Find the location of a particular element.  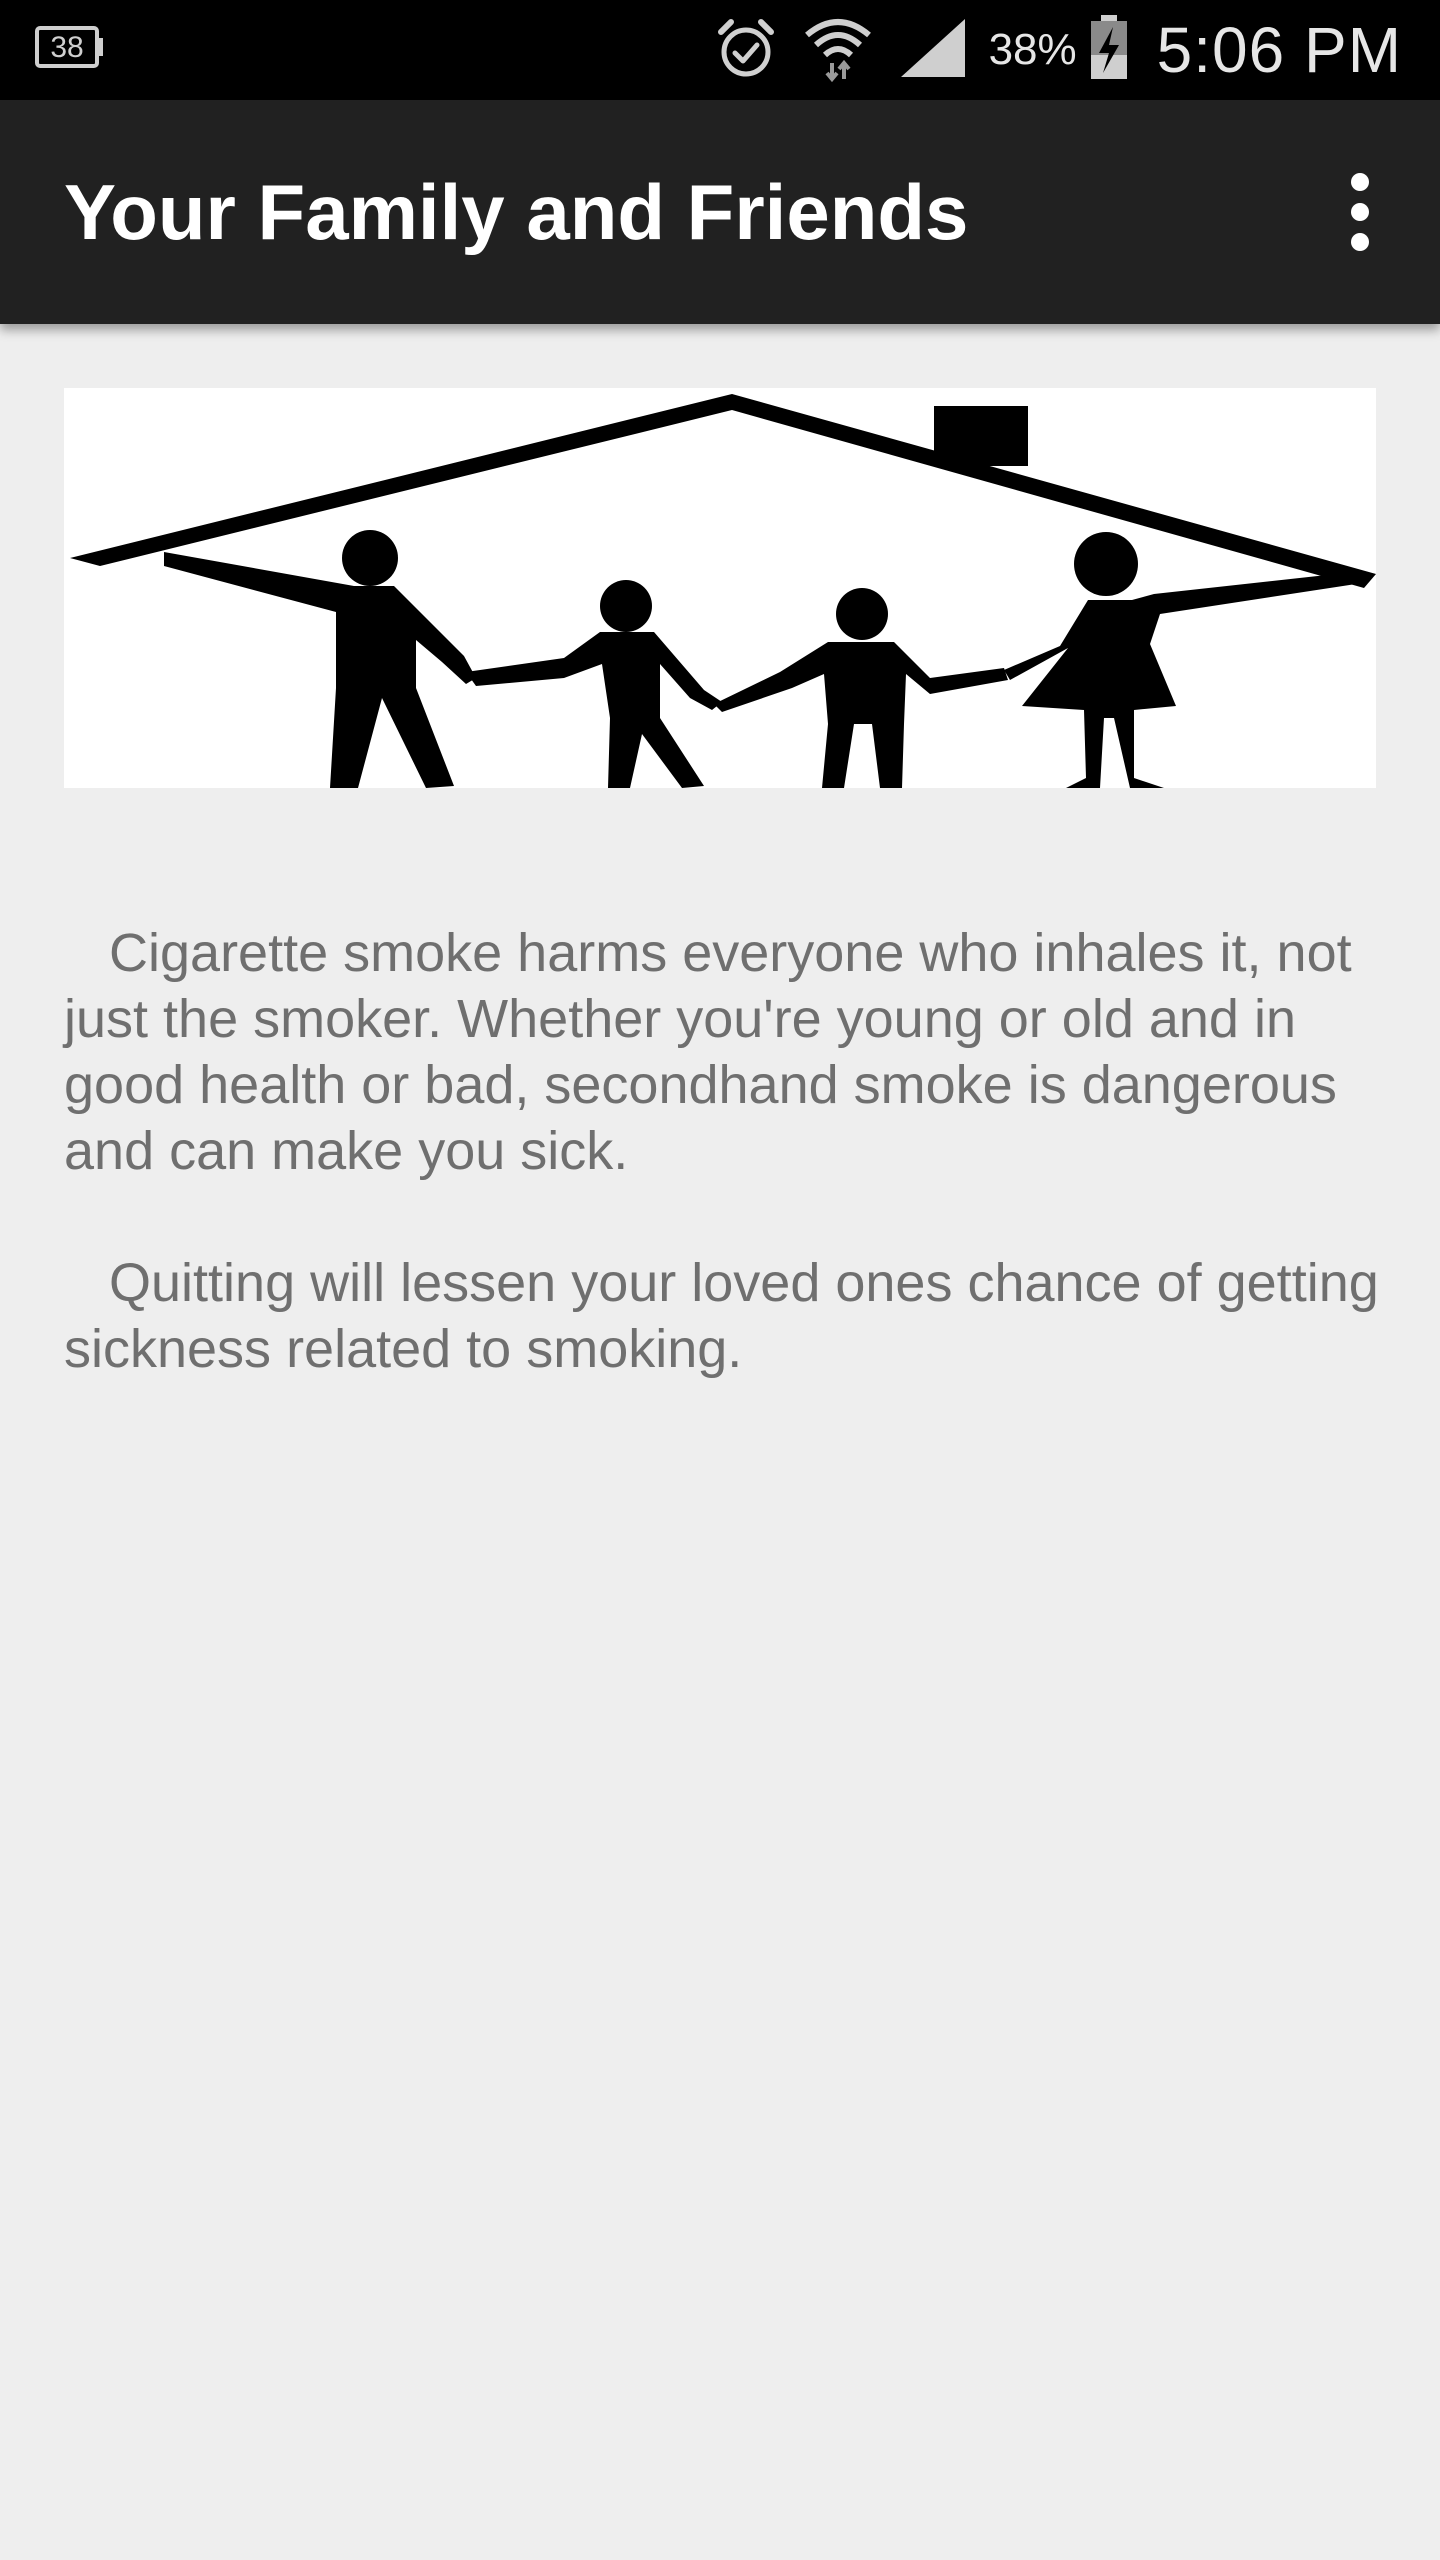

status-time: 5:06 PM is located at coordinates (1279, 50).